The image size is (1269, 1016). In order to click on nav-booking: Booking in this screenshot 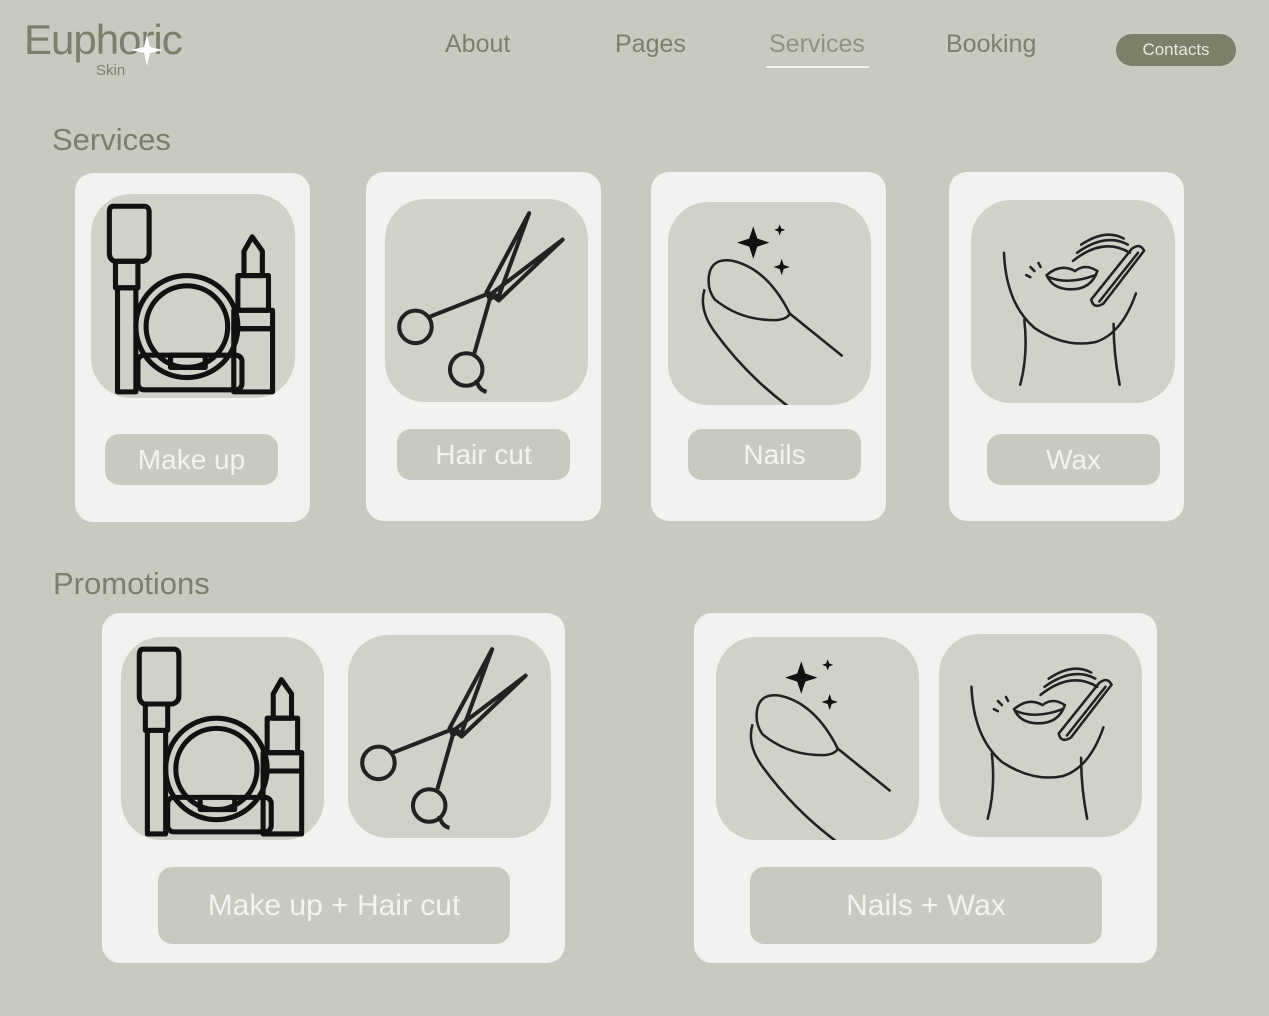, I will do `click(991, 44)`.